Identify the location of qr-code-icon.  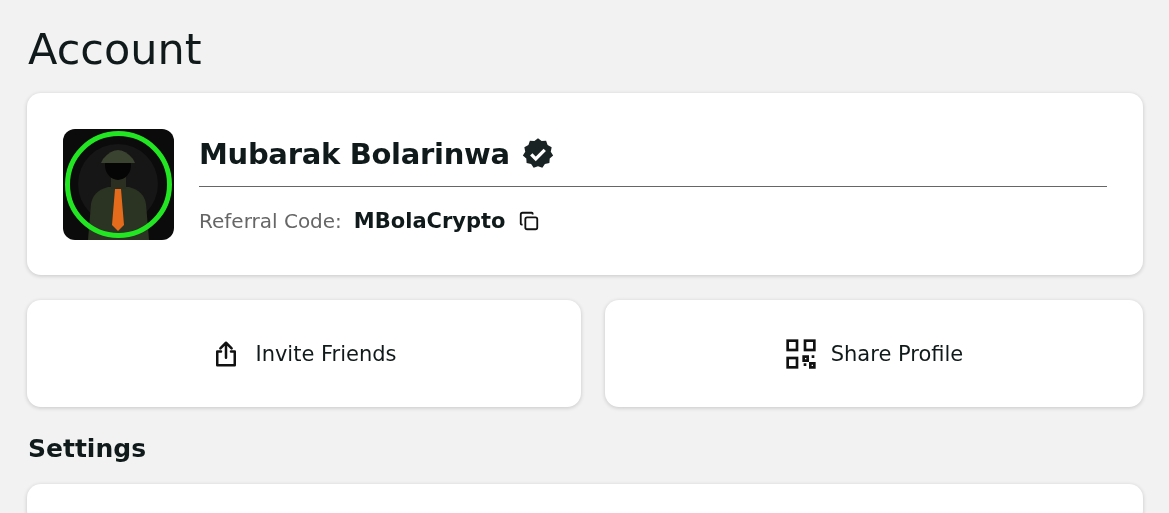
(800, 353).